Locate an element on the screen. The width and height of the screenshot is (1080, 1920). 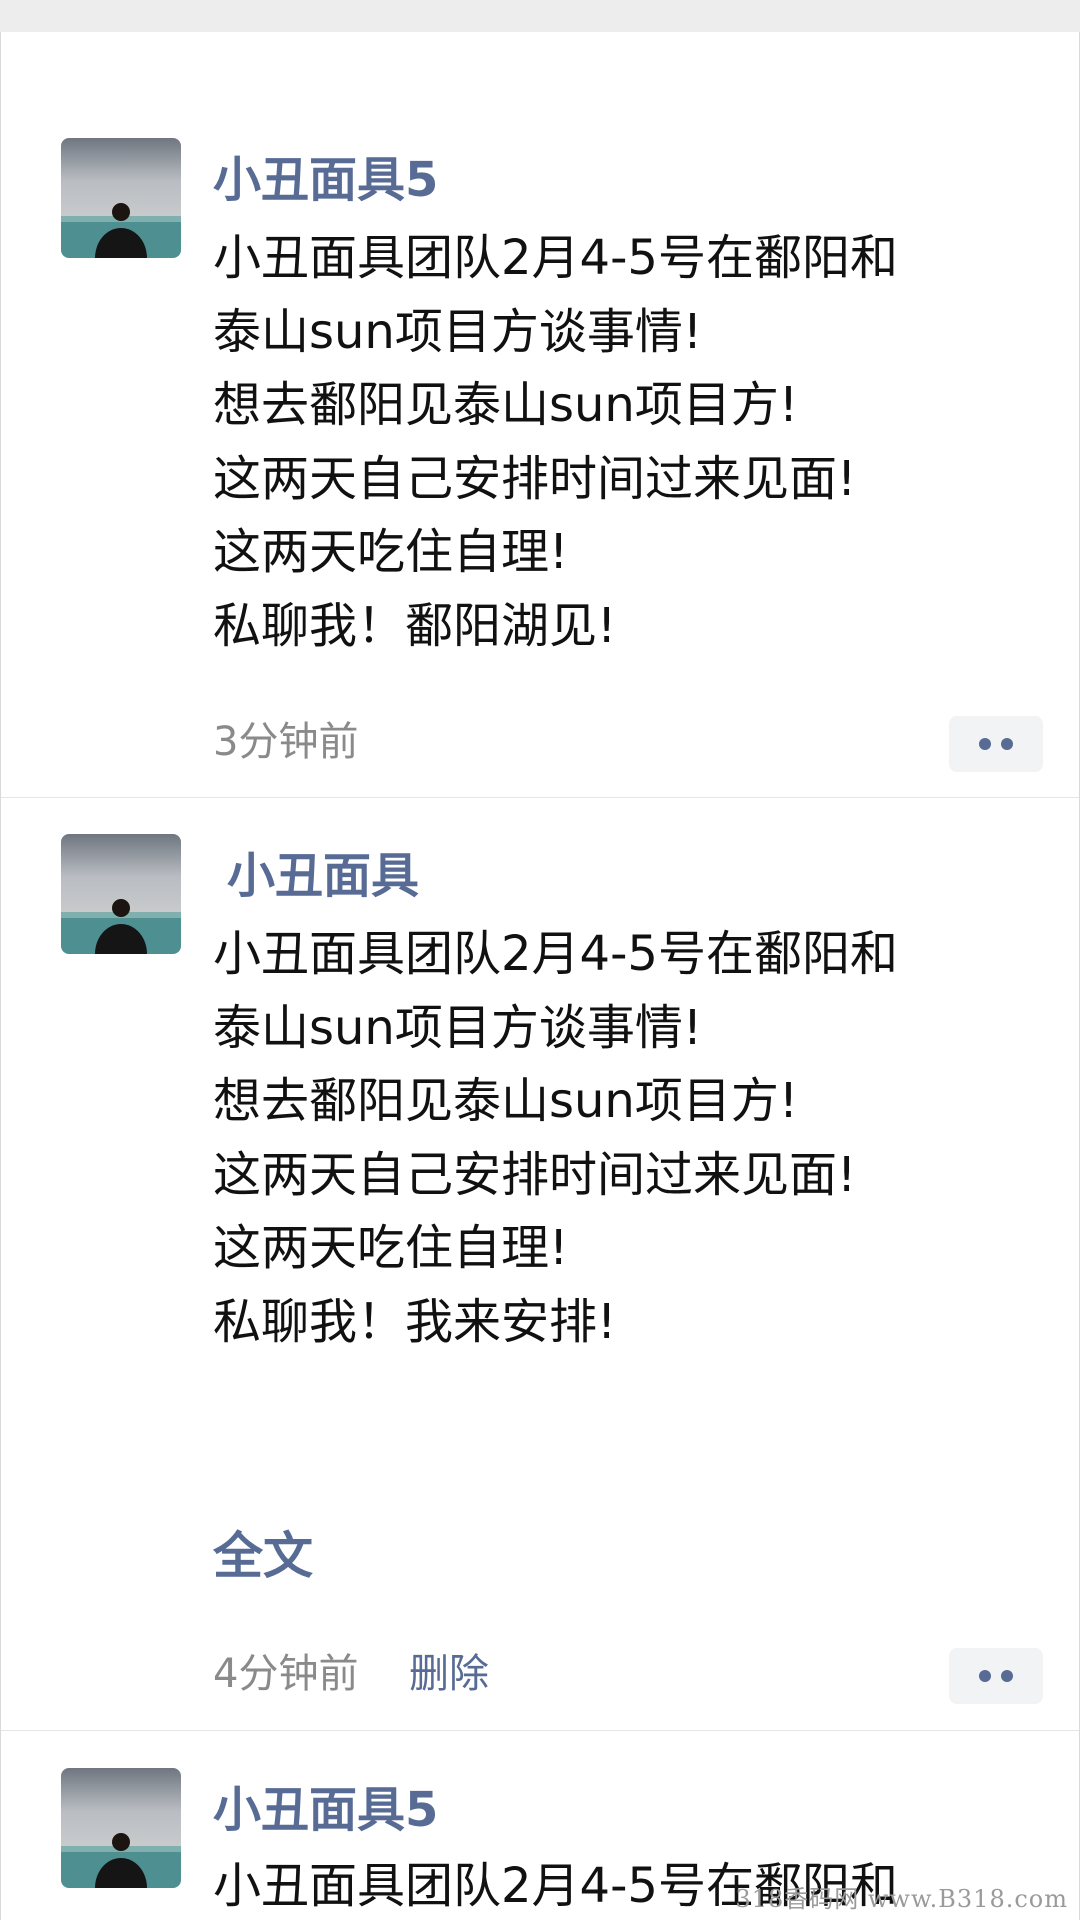
fulltext-link: 全文 is located at coordinates (263, 1556).